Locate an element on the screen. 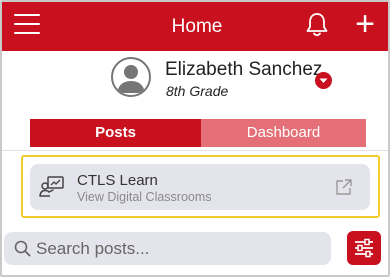  chevron-down-icon is located at coordinates (323, 80).